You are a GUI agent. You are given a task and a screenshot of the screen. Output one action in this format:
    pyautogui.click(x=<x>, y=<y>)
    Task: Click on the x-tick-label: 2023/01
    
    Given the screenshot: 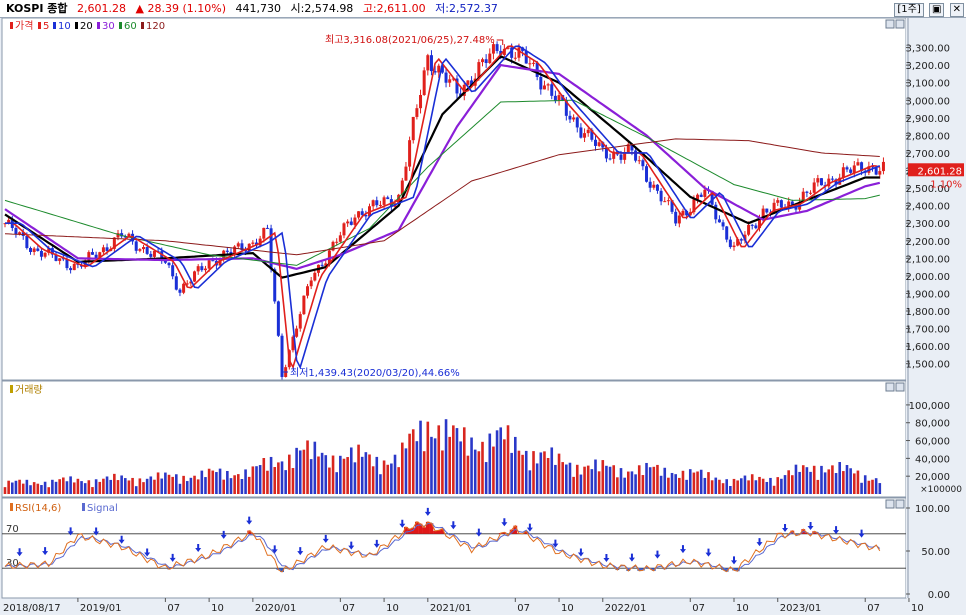 What is the action you would take?
    pyautogui.click(x=801, y=608)
    